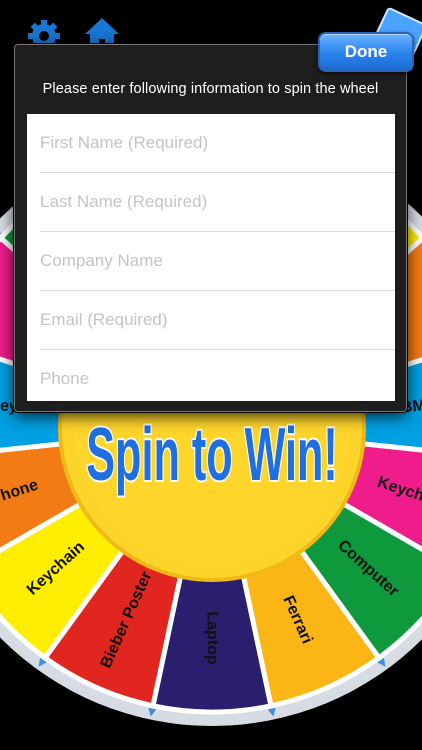 The height and width of the screenshot is (750, 422). I want to click on email-input, so click(212, 320).